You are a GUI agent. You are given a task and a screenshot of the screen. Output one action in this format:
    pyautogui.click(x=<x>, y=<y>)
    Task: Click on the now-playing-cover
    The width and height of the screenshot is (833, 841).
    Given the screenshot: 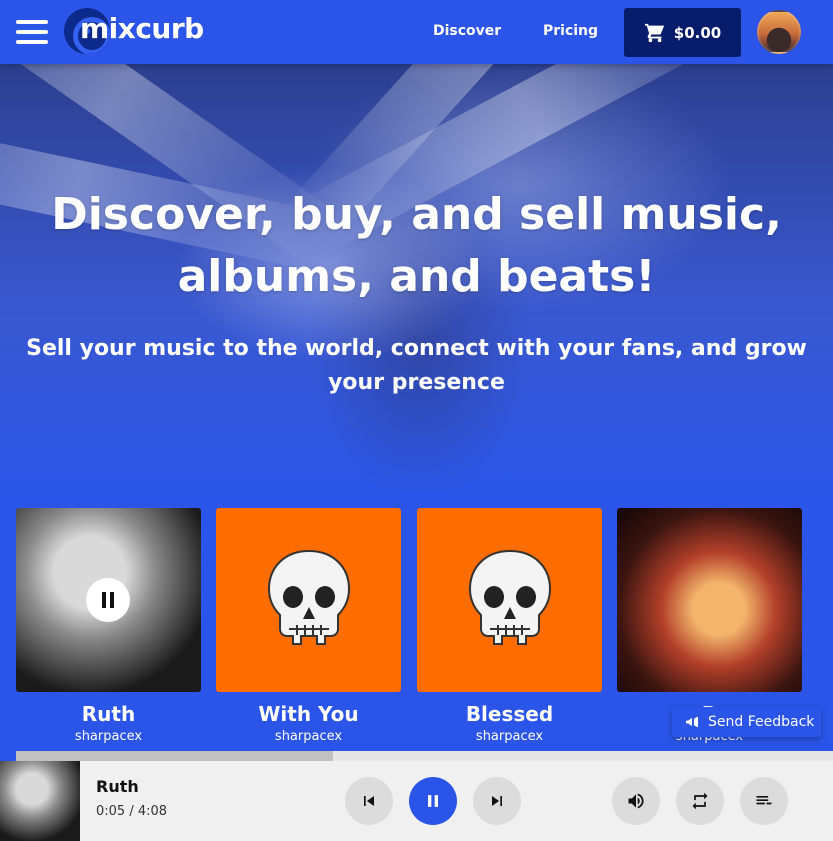 What is the action you would take?
    pyautogui.click(x=40, y=801)
    